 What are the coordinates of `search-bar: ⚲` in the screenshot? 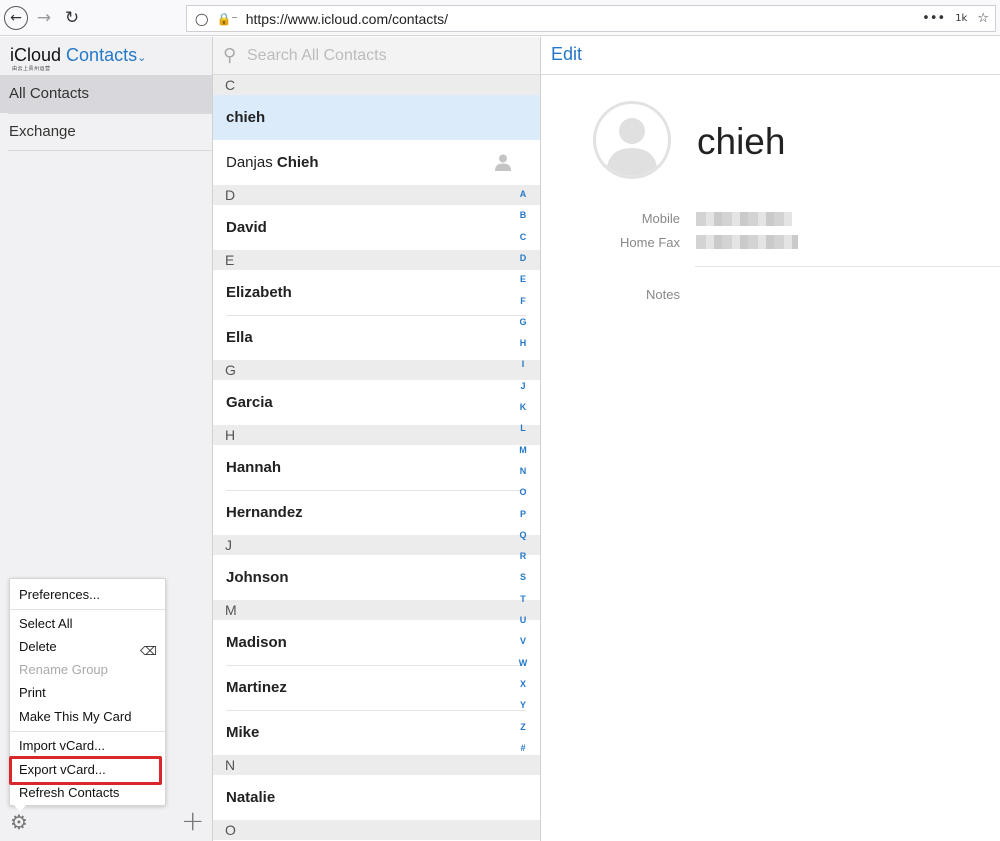 It's located at (376, 56).